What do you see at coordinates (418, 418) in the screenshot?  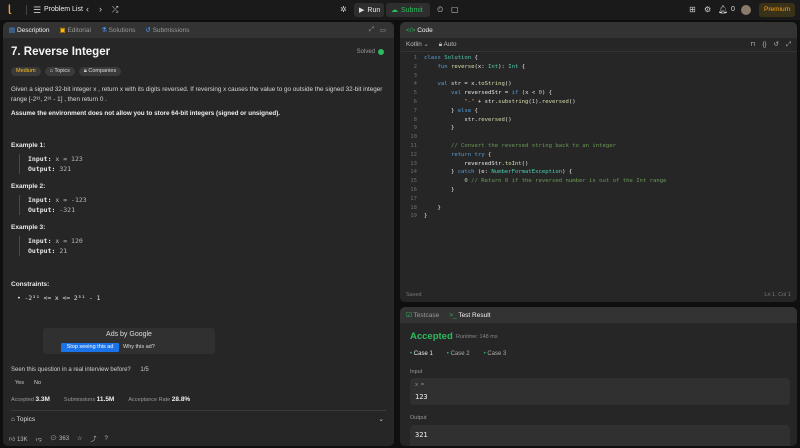 I see `output-label: Output` at bounding box center [418, 418].